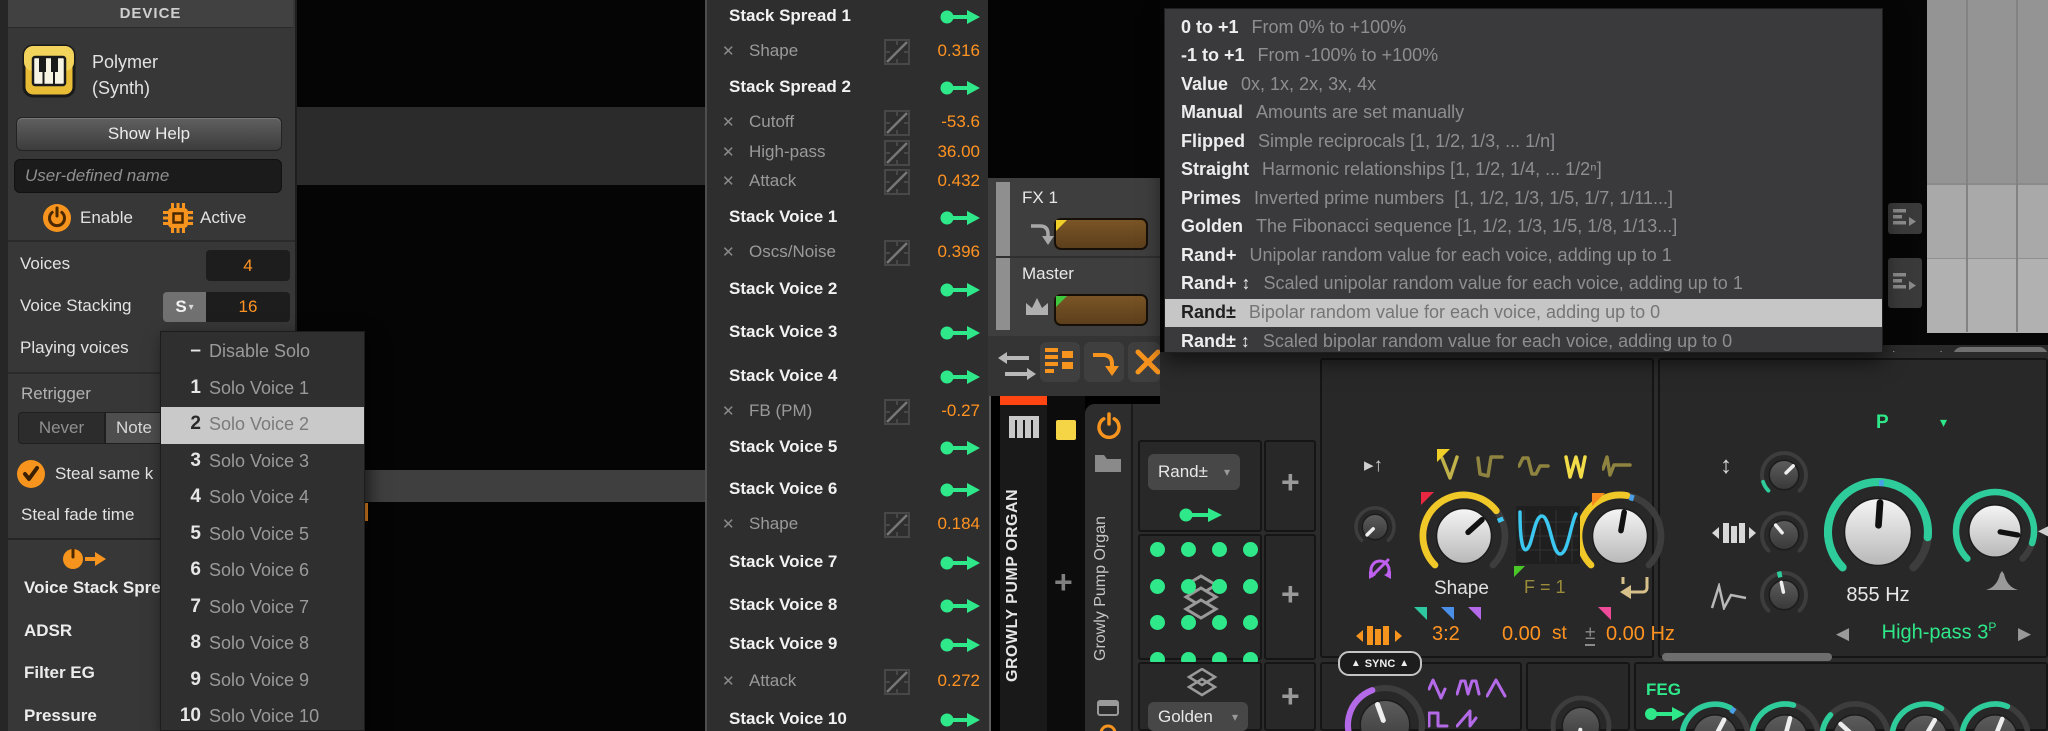  I want to click on device-power-icon, so click(1109, 426).